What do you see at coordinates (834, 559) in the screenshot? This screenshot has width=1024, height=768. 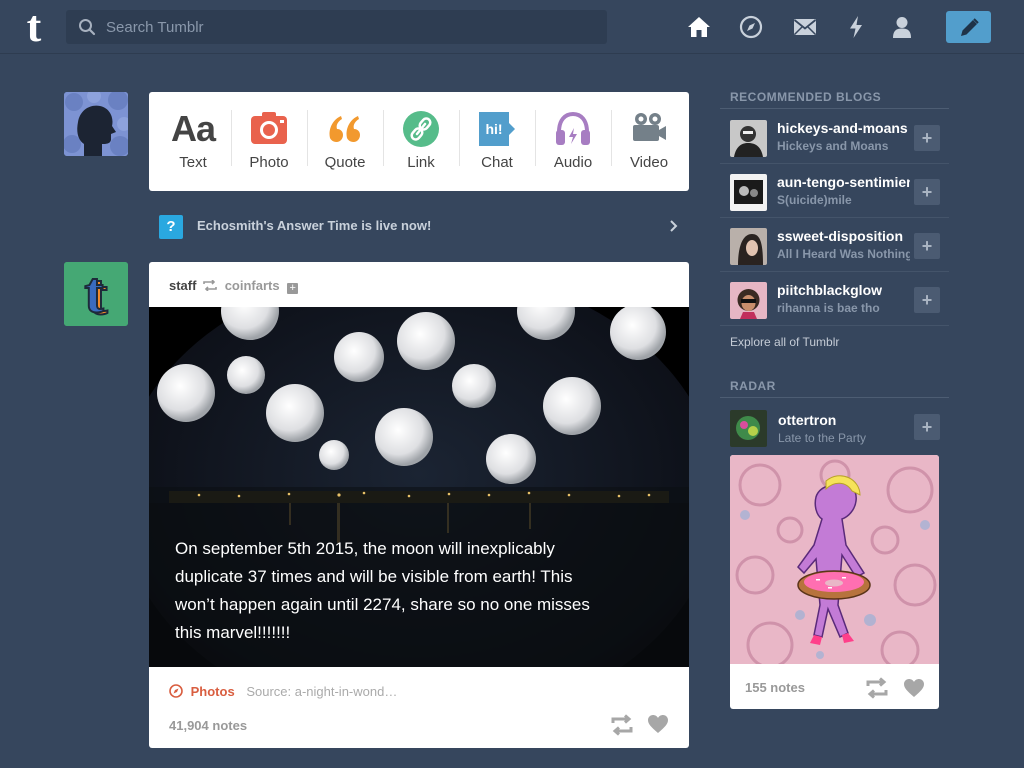 I see `radar-post-image` at bounding box center [834, 559].